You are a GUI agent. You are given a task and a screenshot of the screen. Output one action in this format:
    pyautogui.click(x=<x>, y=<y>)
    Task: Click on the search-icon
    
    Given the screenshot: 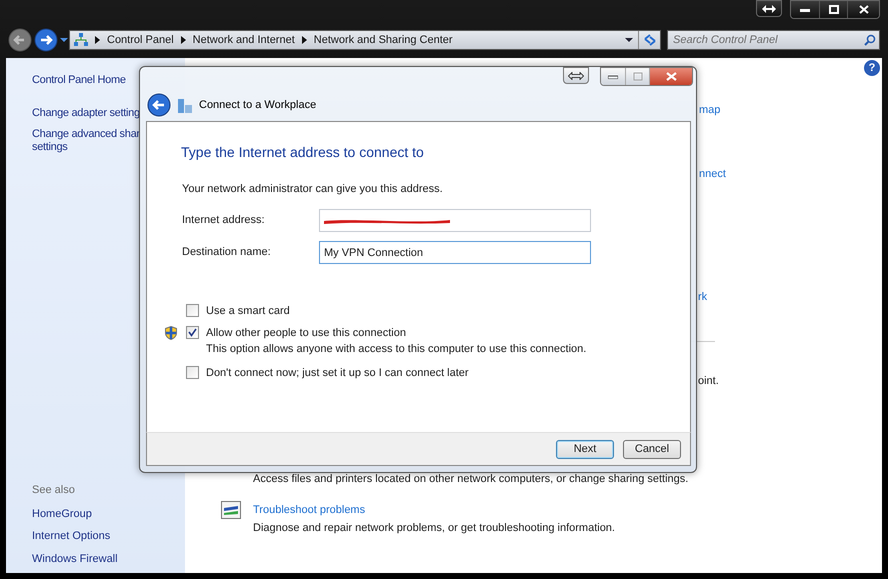 What is the action you would take?
    pyautogui.click(x=870, y=40)
    